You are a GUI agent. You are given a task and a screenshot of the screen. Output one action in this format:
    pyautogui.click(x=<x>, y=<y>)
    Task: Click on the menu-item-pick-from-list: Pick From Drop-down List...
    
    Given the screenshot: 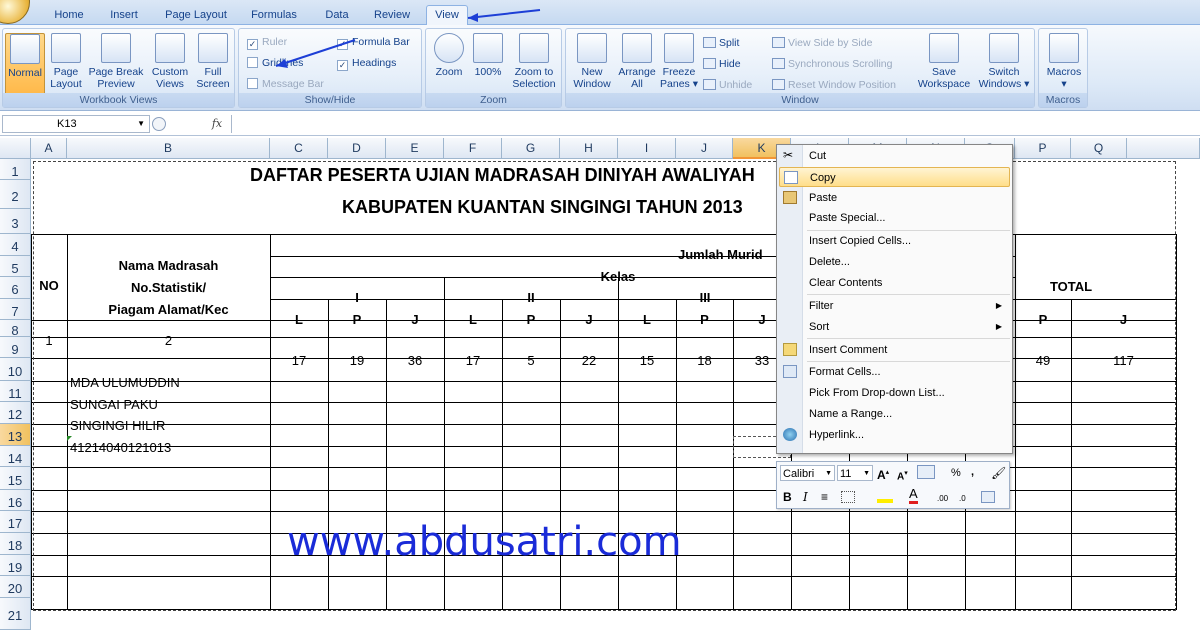 What is the action you would take?
    pyautogui.click(x=894, y=393)
    